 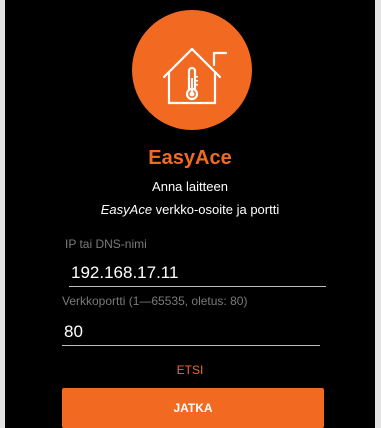 What do you see at coordinates (191, 332) in the screenshot?
I see `port-input` at bounding box center [191, 332].